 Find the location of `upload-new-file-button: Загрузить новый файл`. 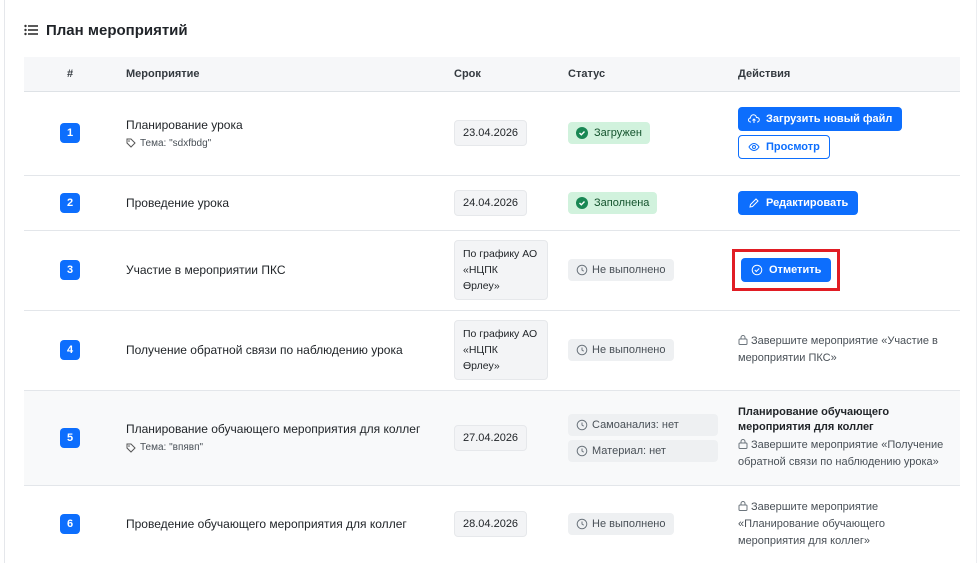

upload-new-file-button: Загрузить новый файл is located at coordinates (820, 119).